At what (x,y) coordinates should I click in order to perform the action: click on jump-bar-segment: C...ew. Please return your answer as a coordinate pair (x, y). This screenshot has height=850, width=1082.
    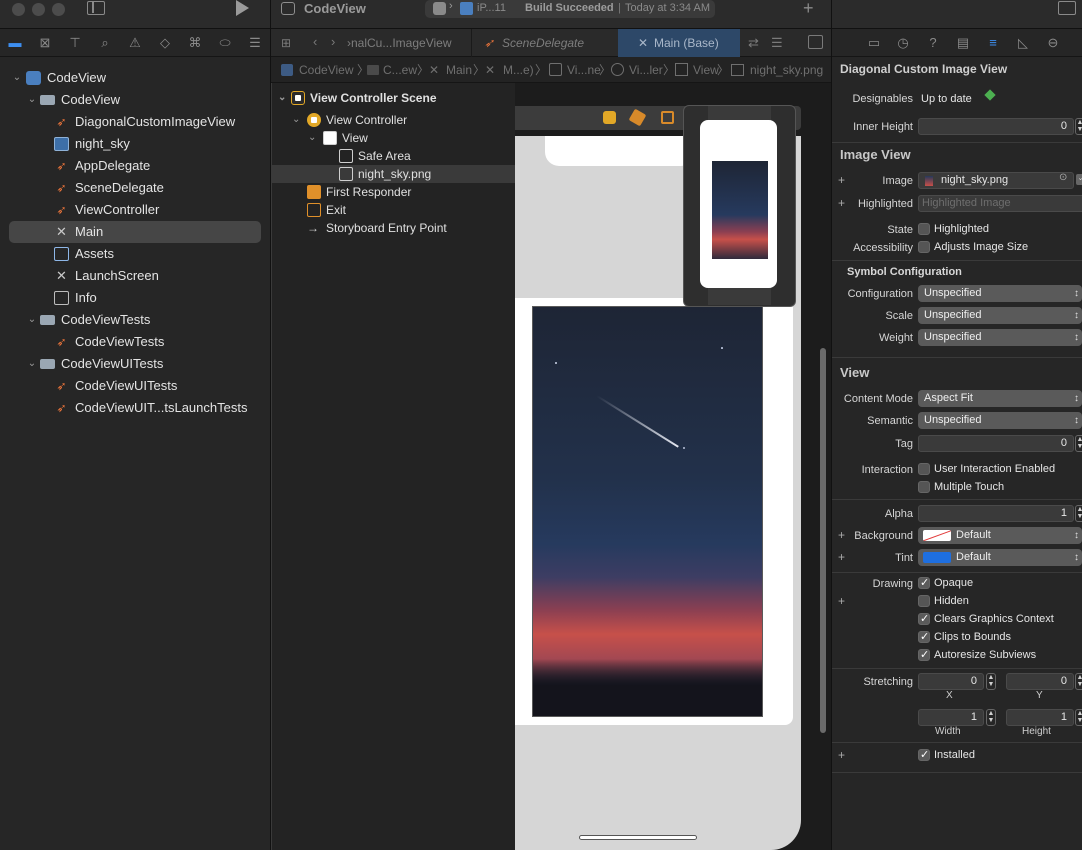
    Looking at the image, I should click on (400, 70).